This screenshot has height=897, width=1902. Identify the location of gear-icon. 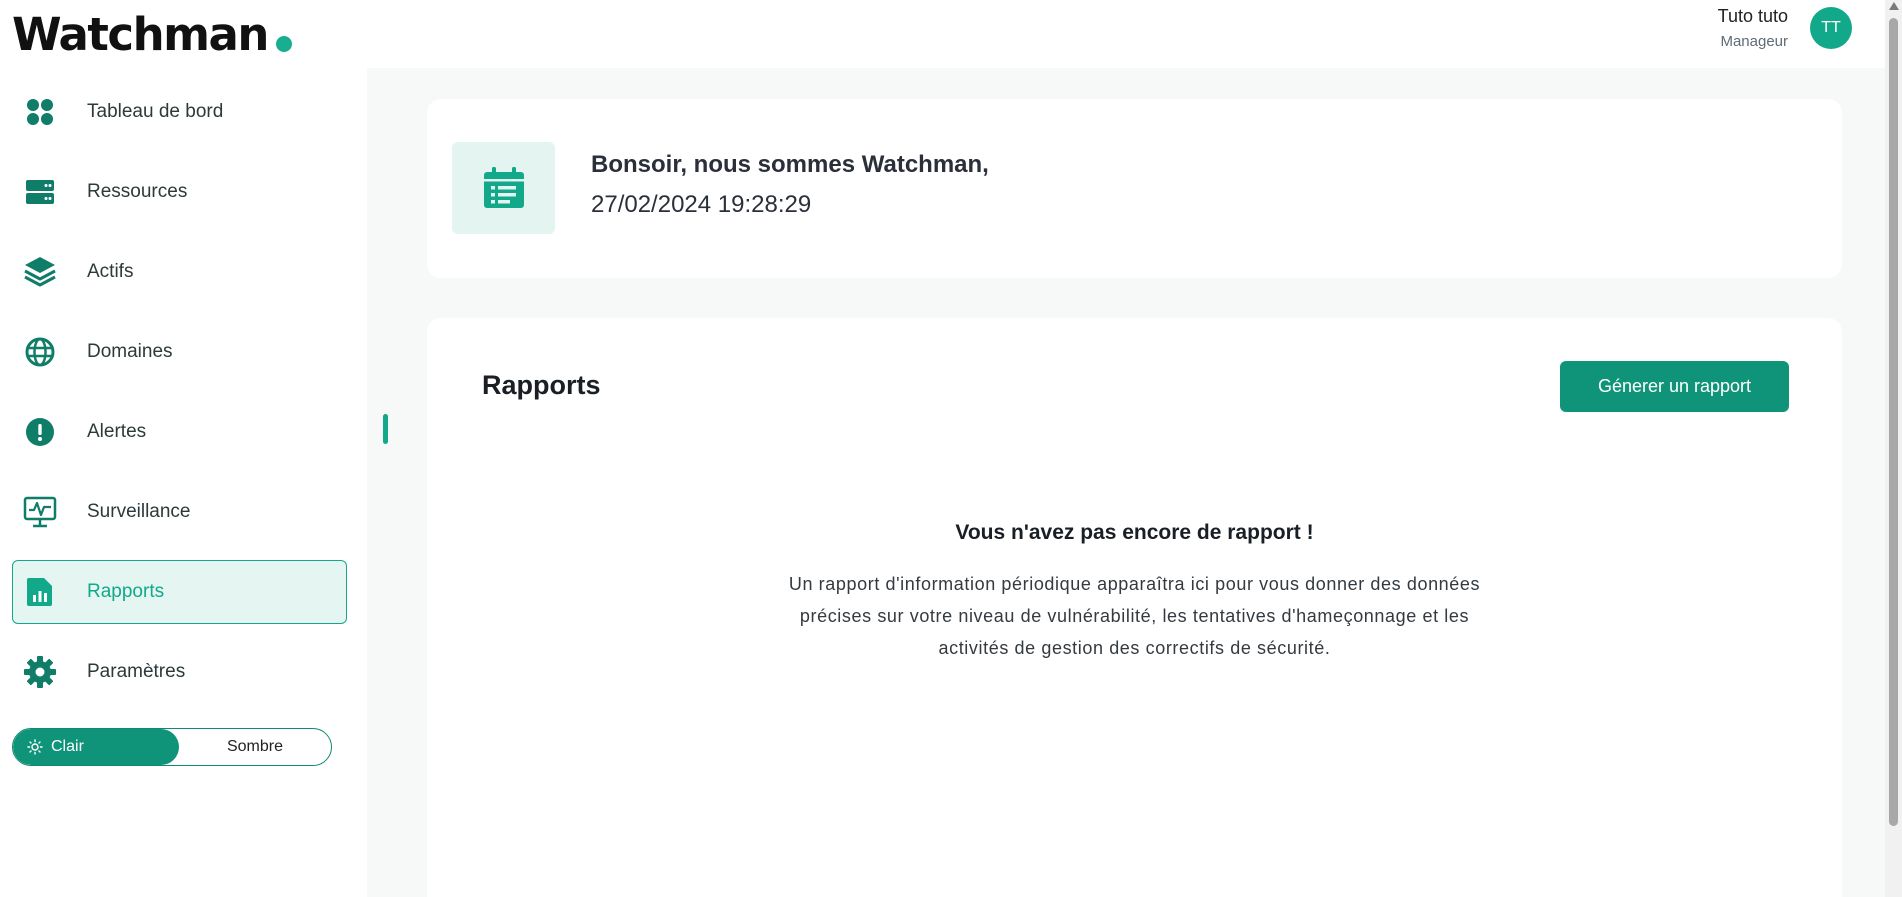
(40, 672).